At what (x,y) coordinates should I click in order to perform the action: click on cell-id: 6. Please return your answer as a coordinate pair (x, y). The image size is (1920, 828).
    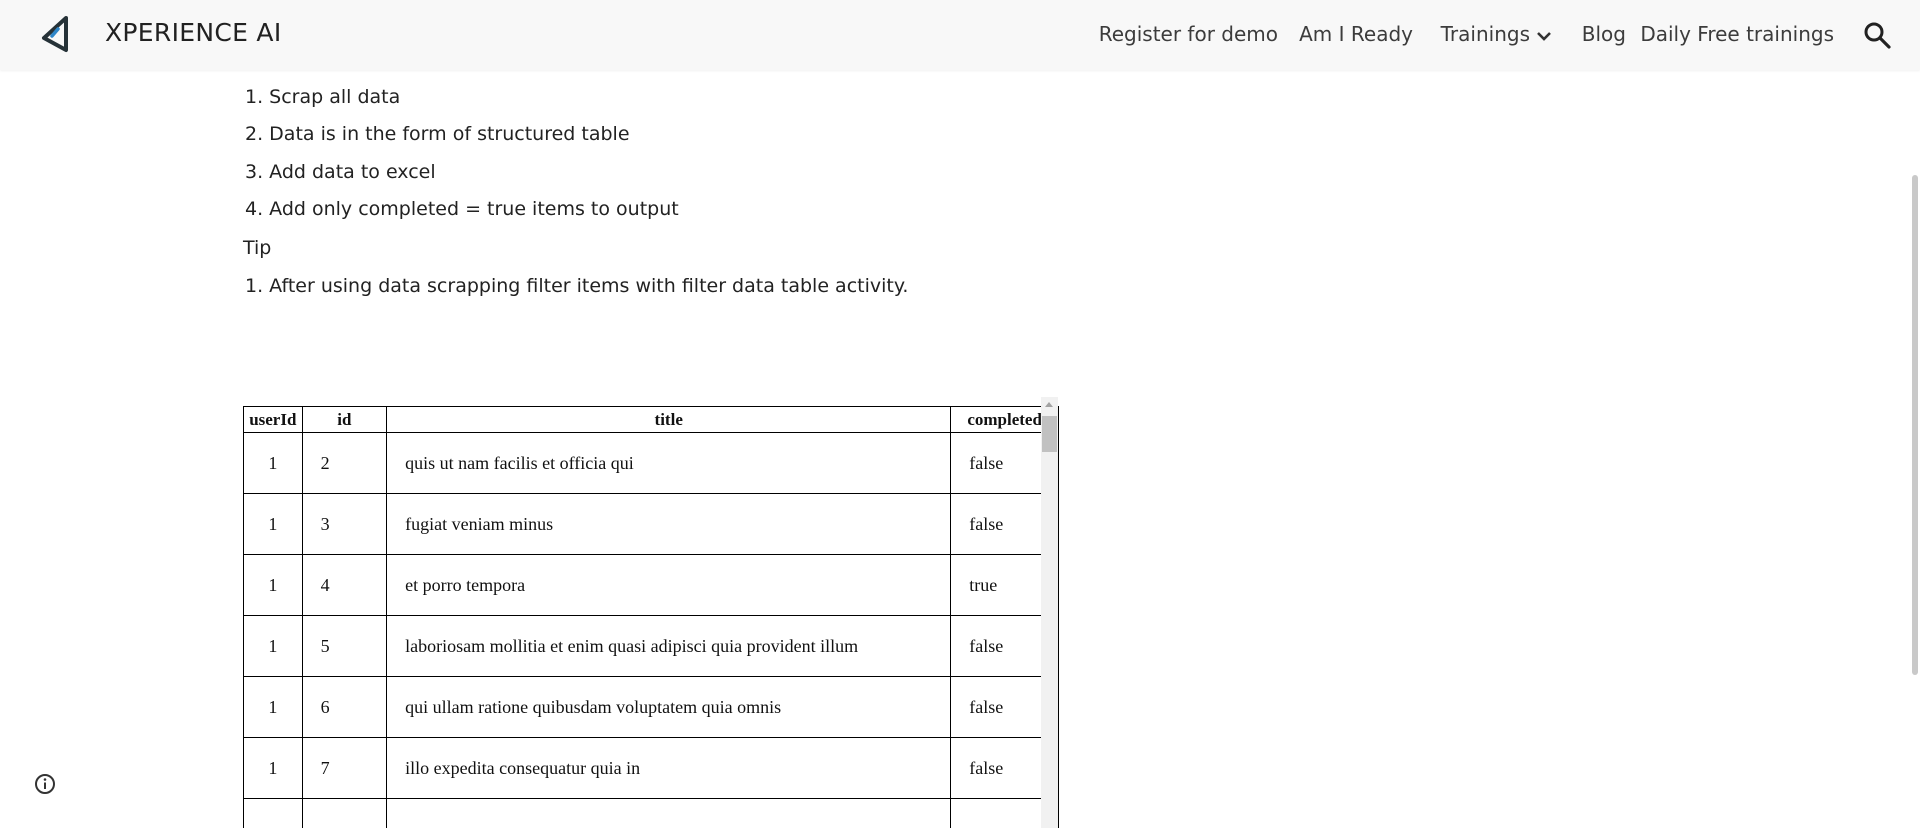
    Looking at the image, I should click on (344, 707).